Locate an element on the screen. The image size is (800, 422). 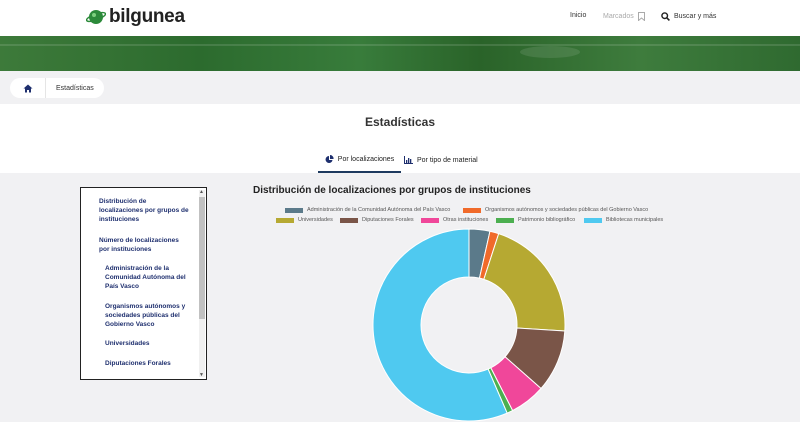
legend-item: Bibliotecas municipales is located at coordinates (623, 220).